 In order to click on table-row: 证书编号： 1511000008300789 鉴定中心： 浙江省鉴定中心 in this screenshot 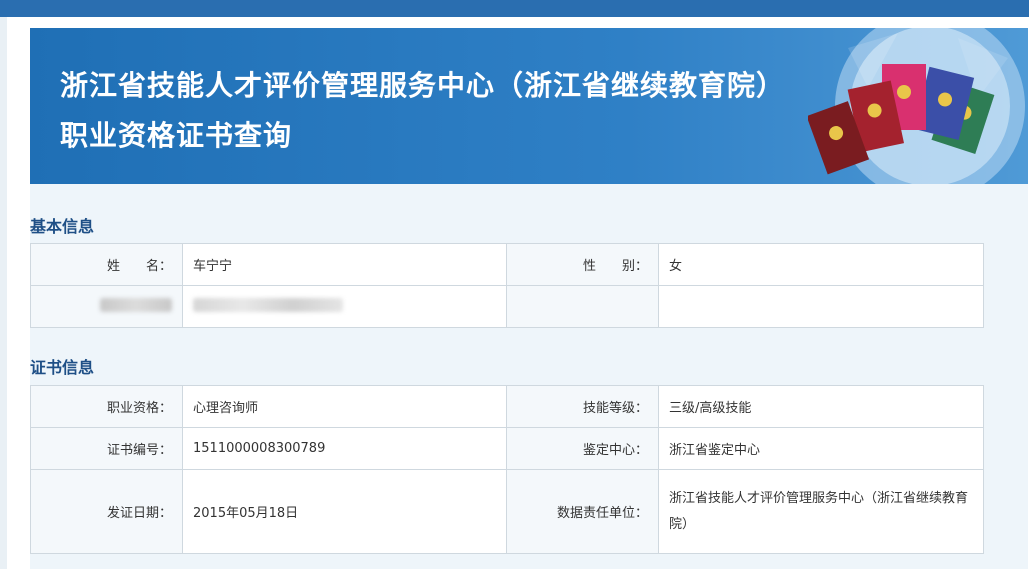, I will do `click(507, 448)`.